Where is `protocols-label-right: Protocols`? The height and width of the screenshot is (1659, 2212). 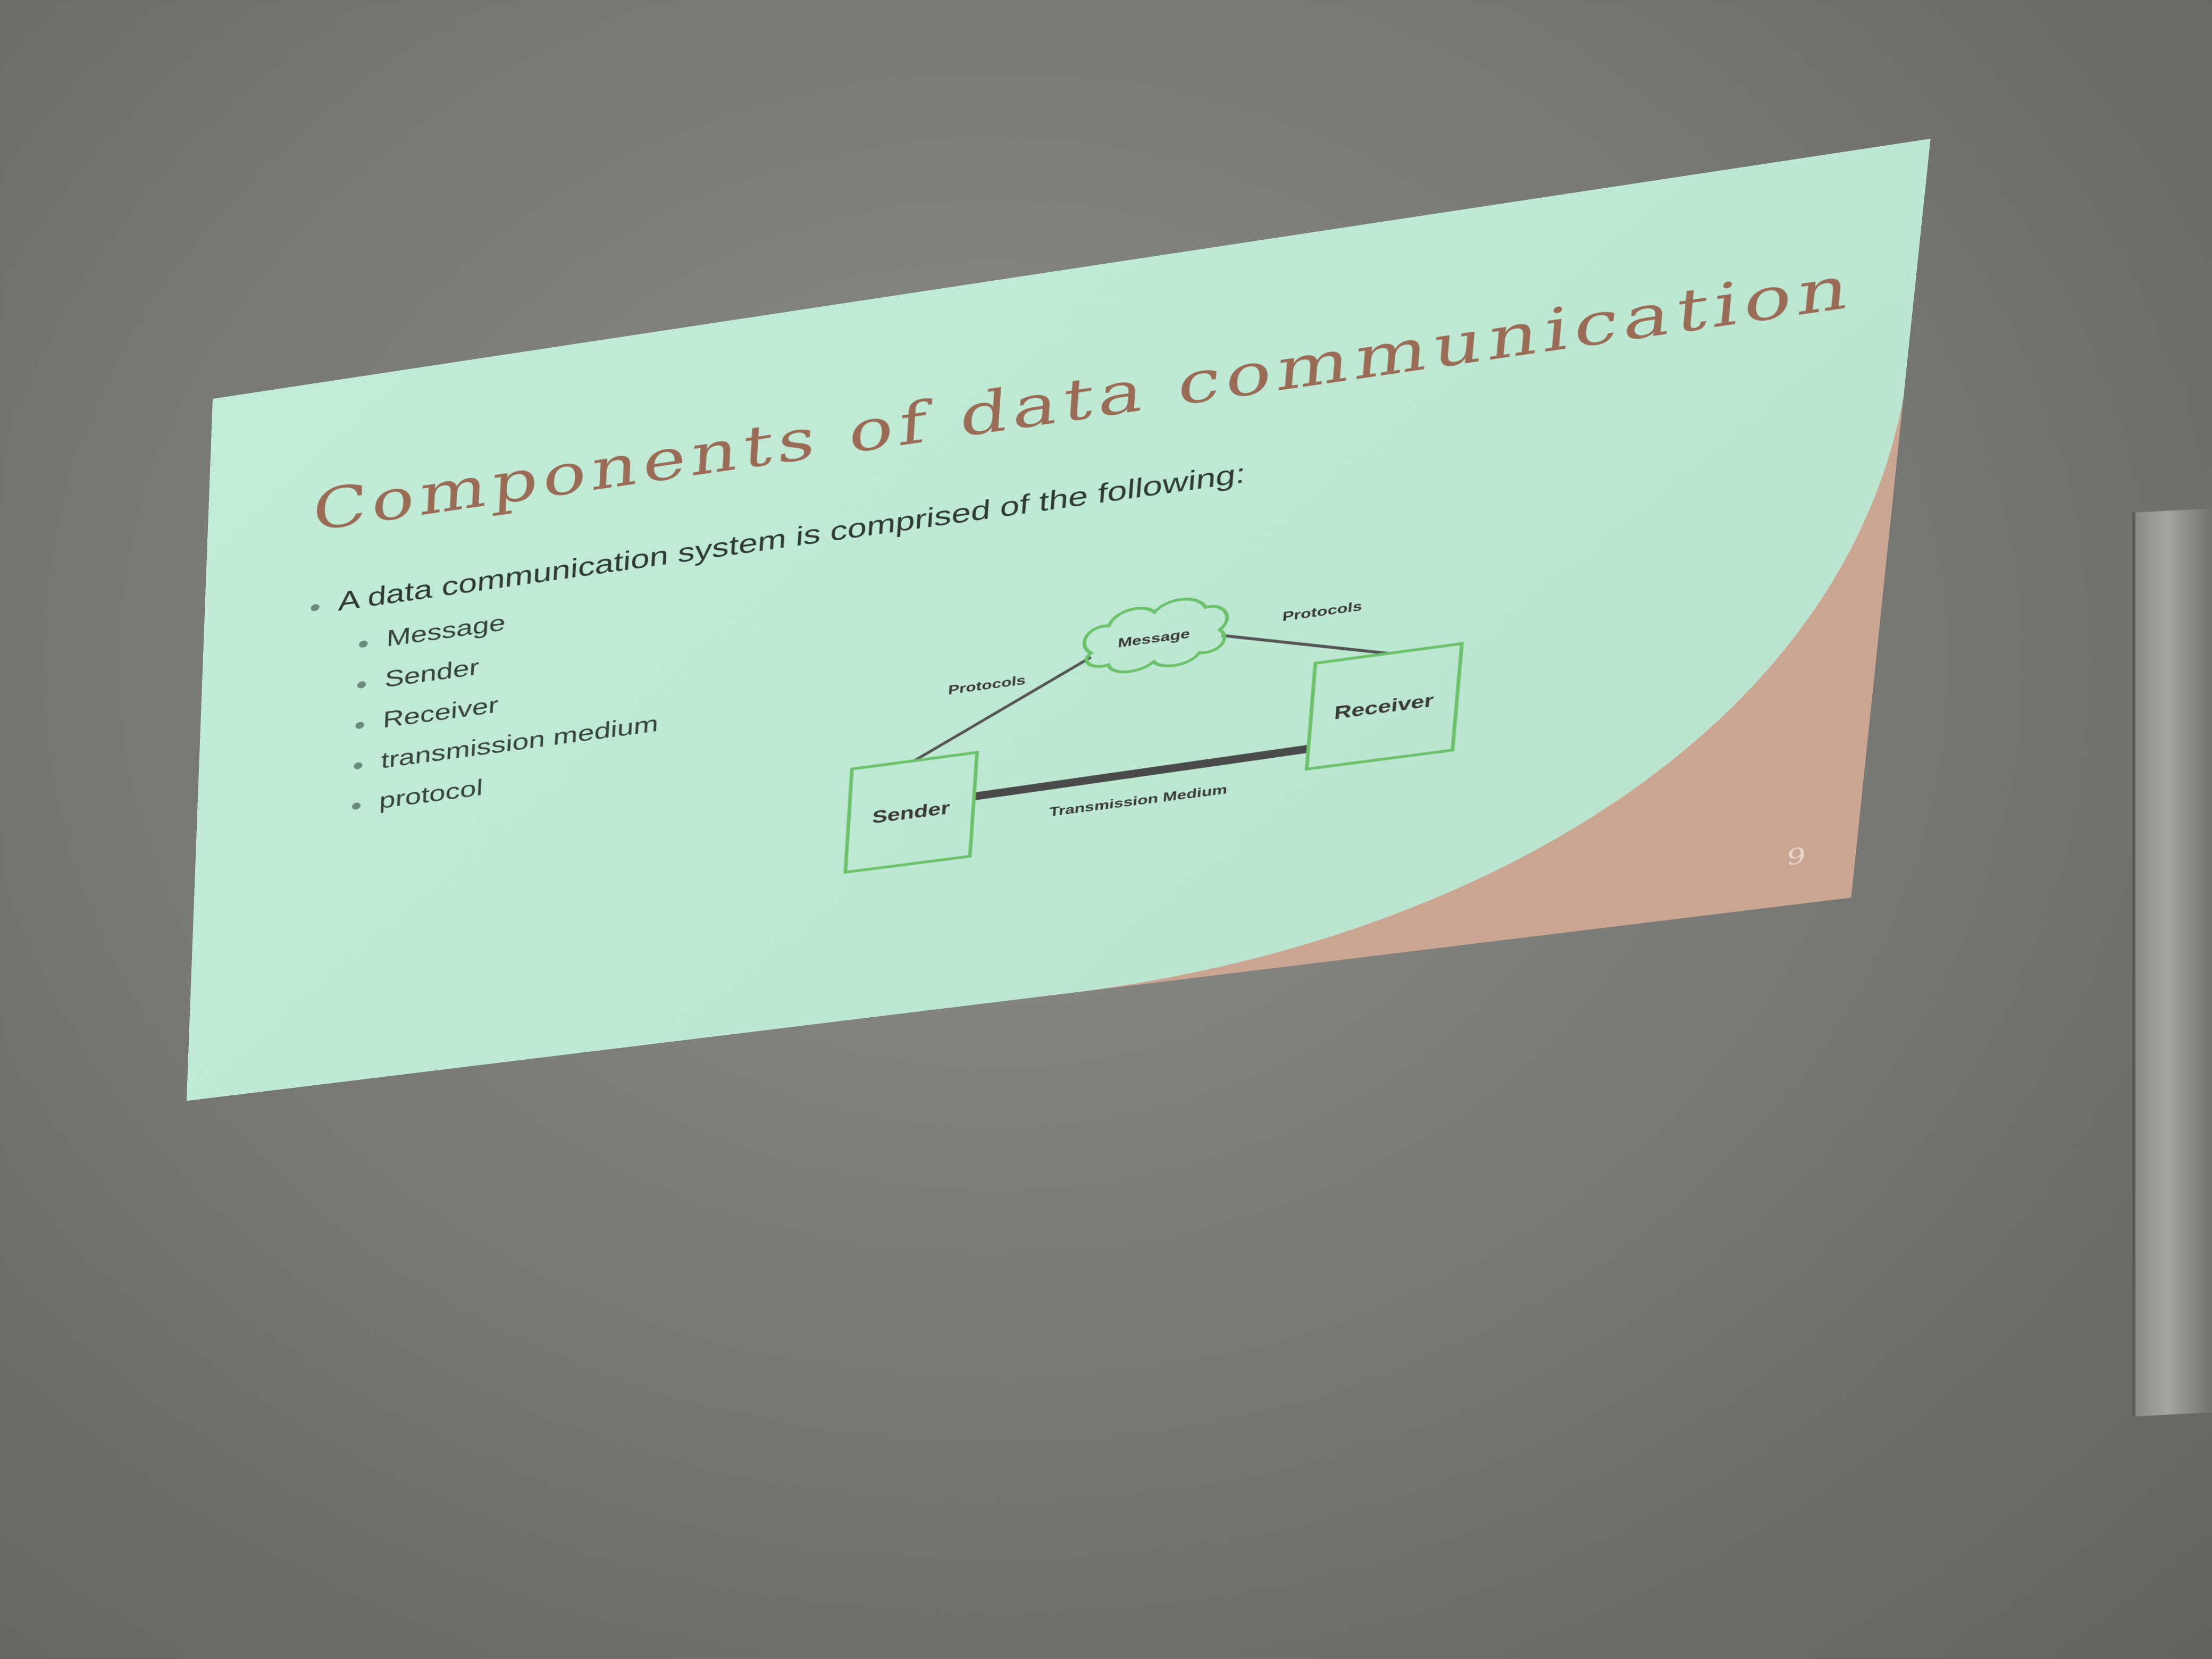 protocols-label-right: Protocols is located at coordinates (1322, 611).